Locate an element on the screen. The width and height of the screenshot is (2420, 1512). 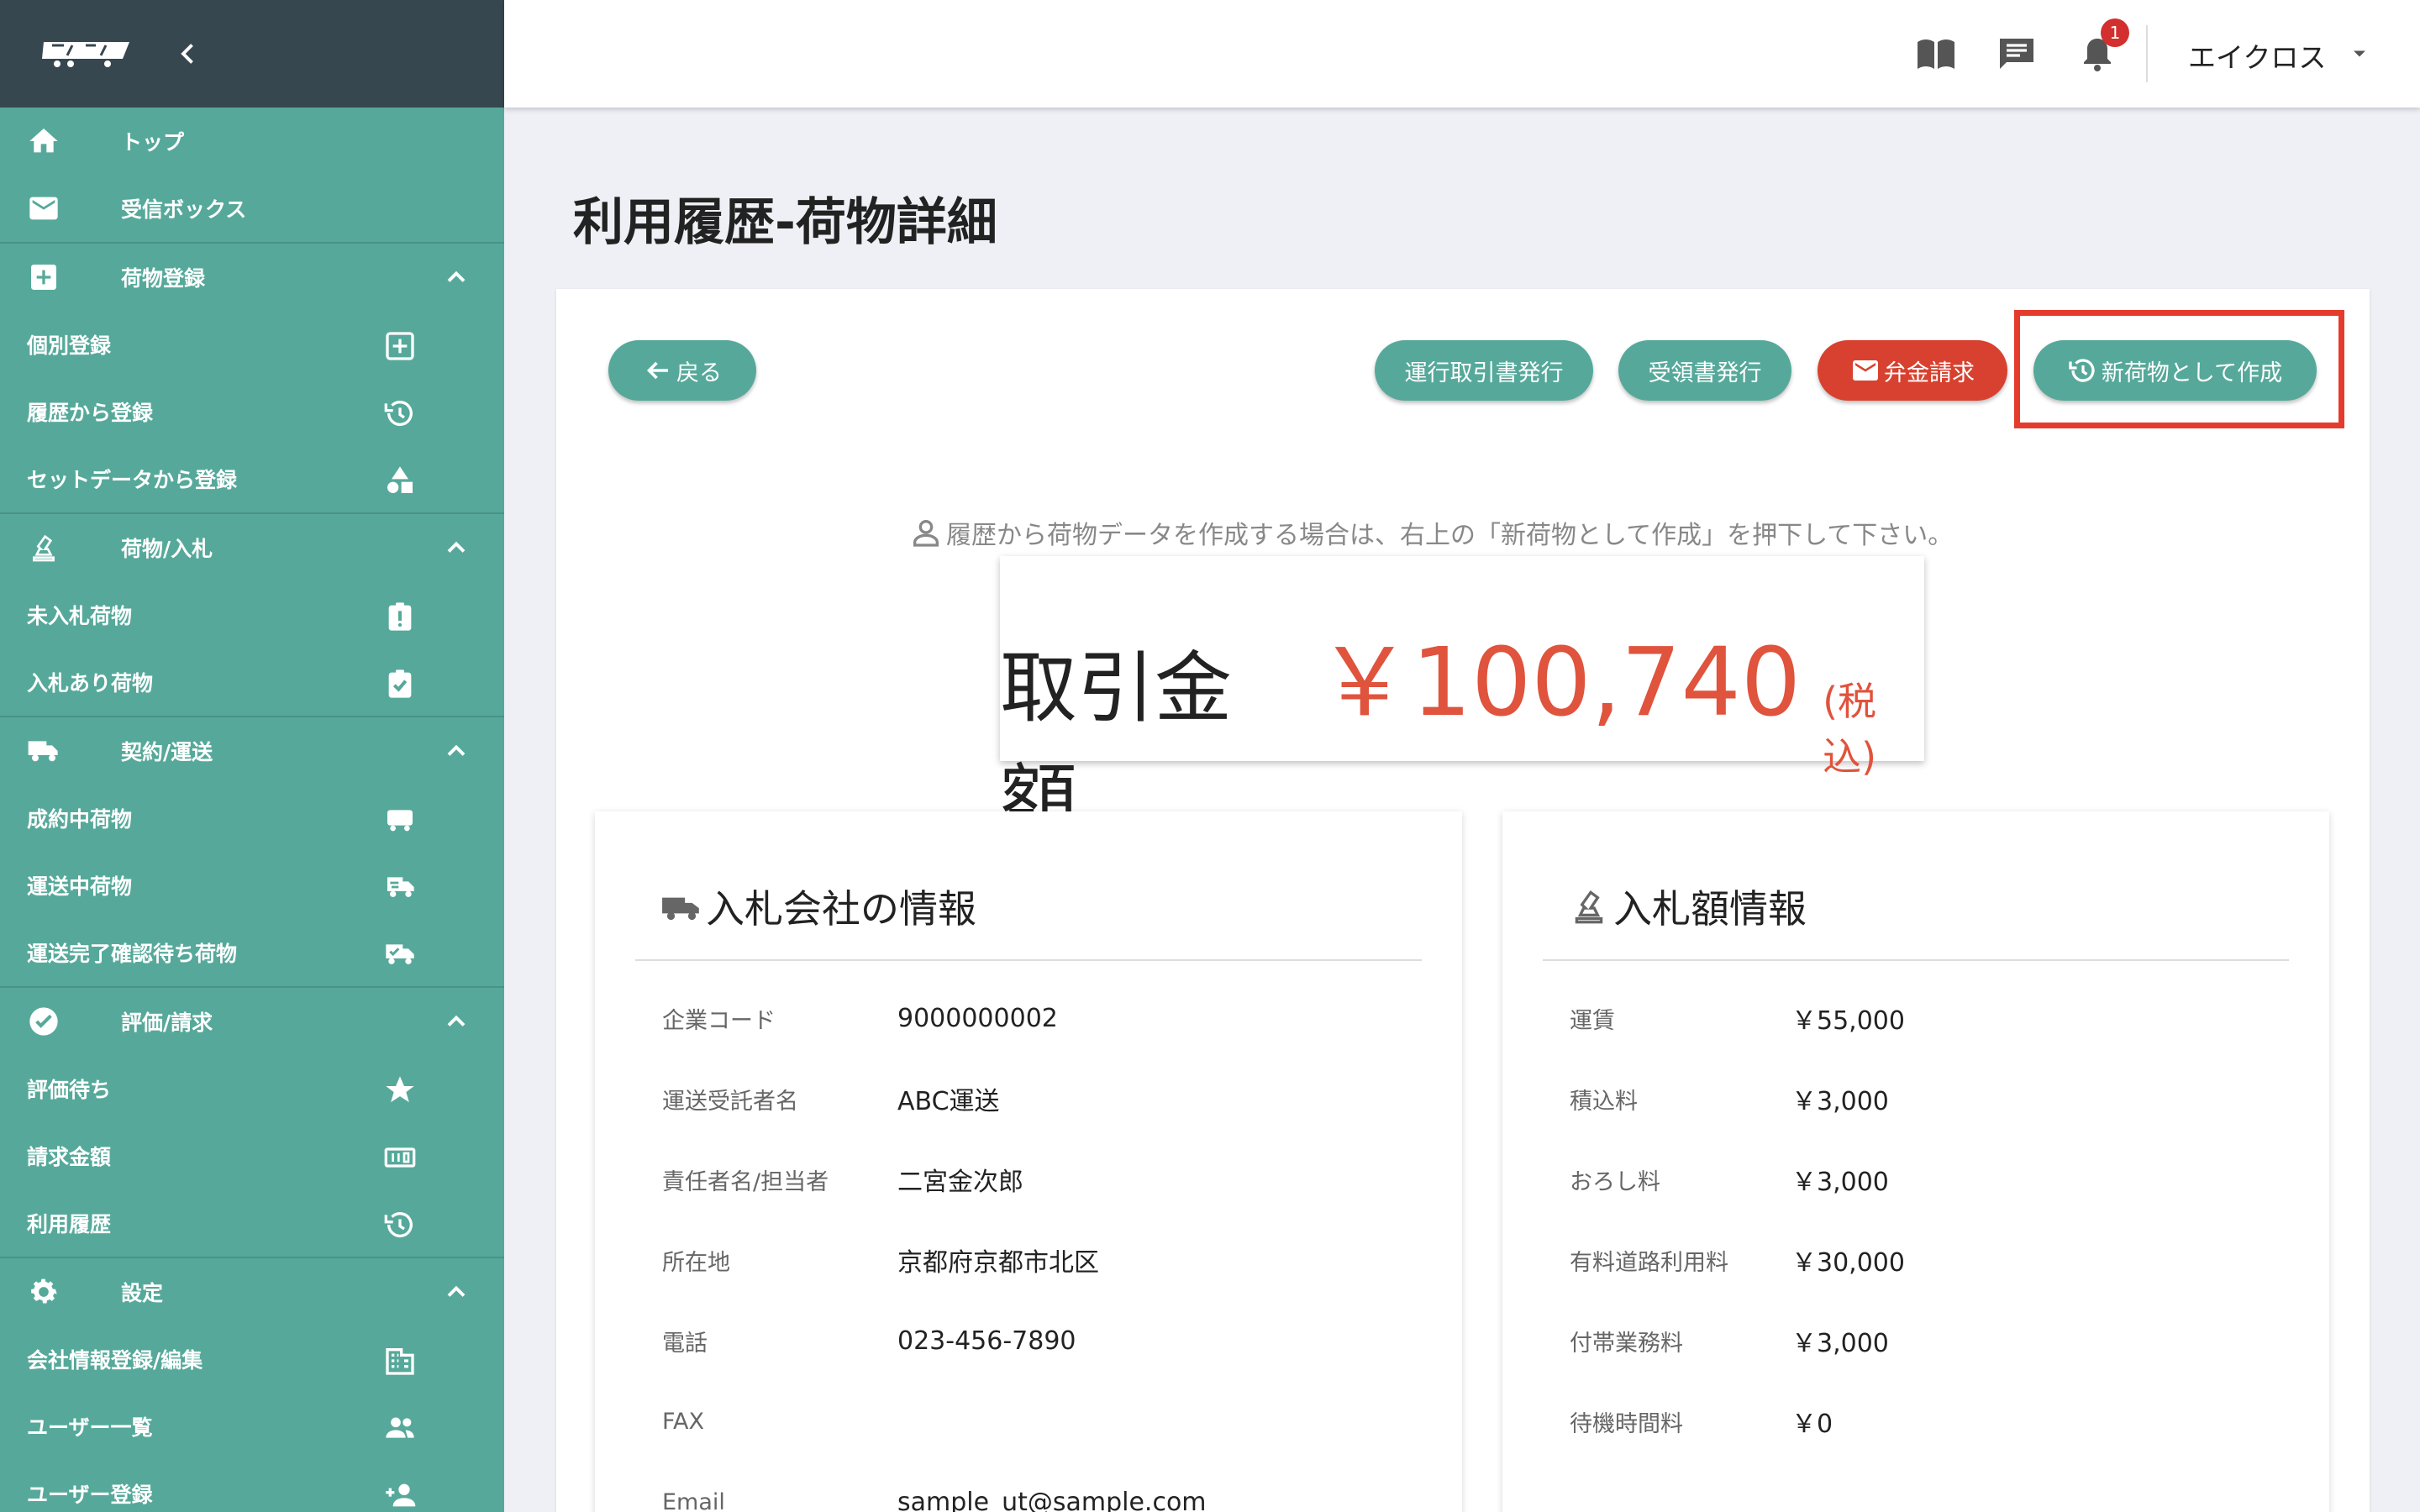
star-icon is located at coordinates (400, 1089).